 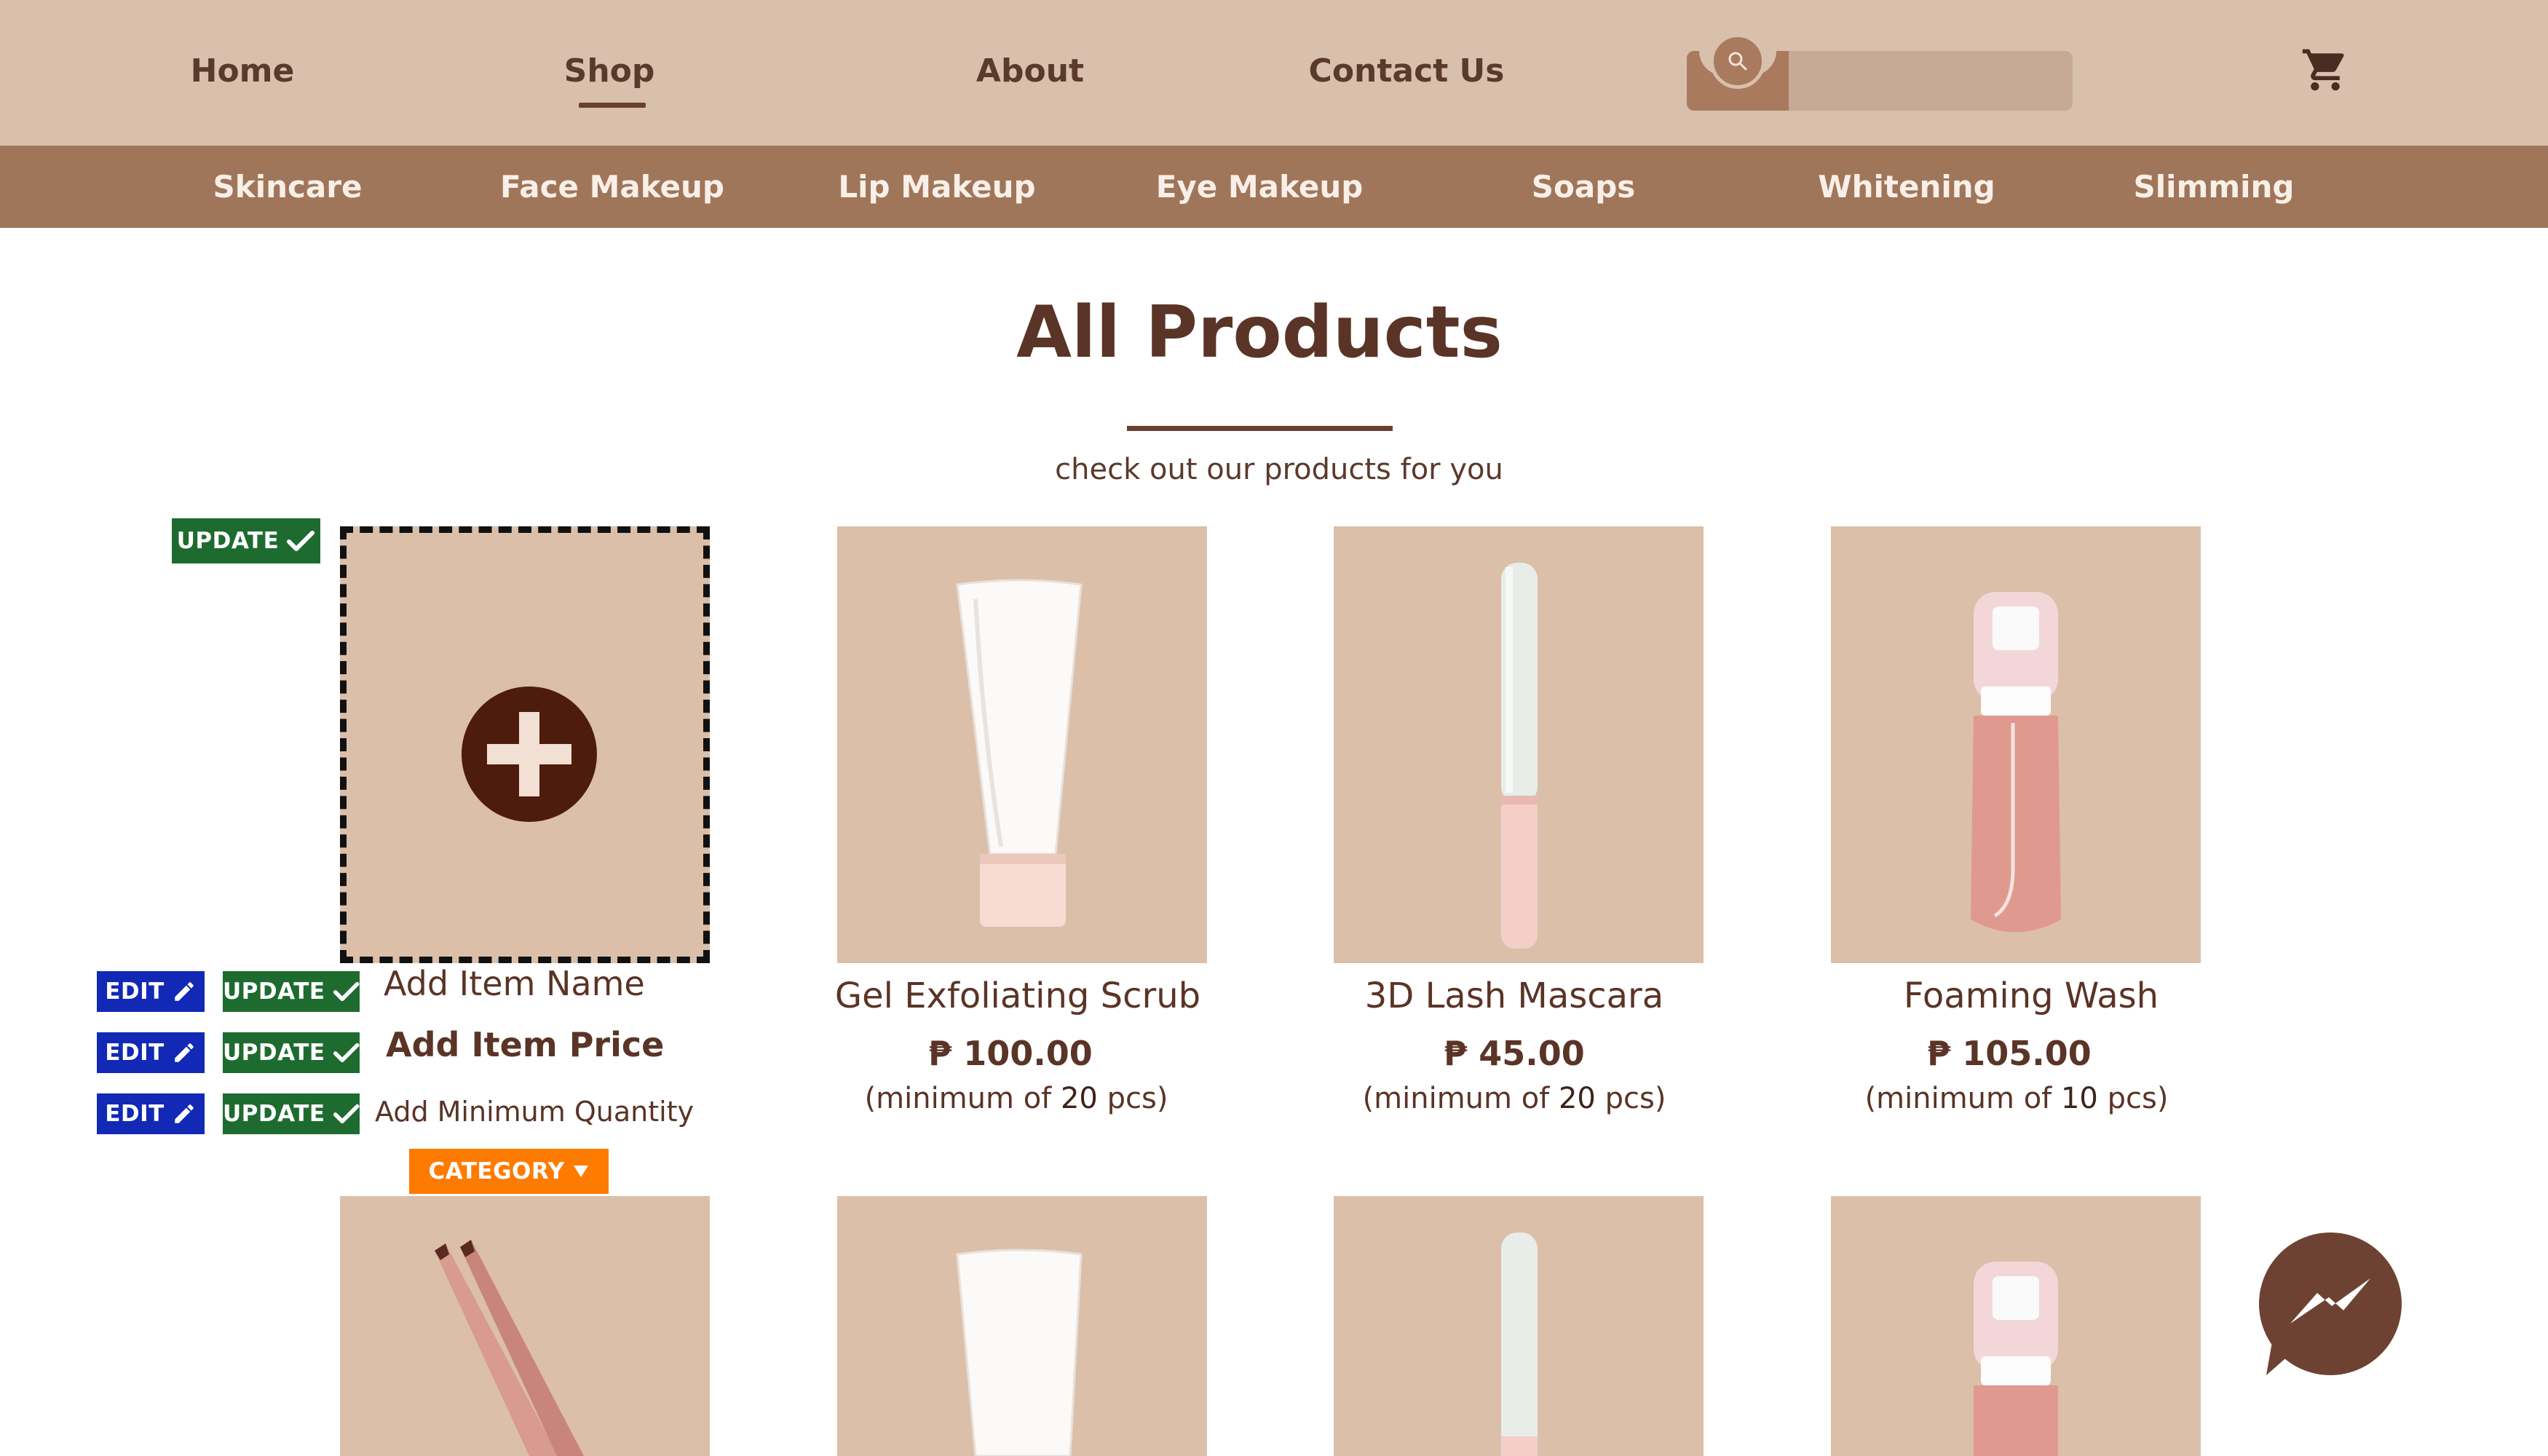 What do you see at coordinates (609, 71) in the screenshot?
I see `nav-shop: Shop` at bounding box center [609, 71].